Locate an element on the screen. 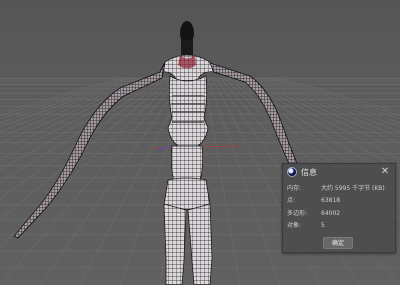 The height and width of the screenshot is (285, 400). info-row-memory: 内存: 大约 5995 千字节 (KB) is located at coordinates (341, 189).